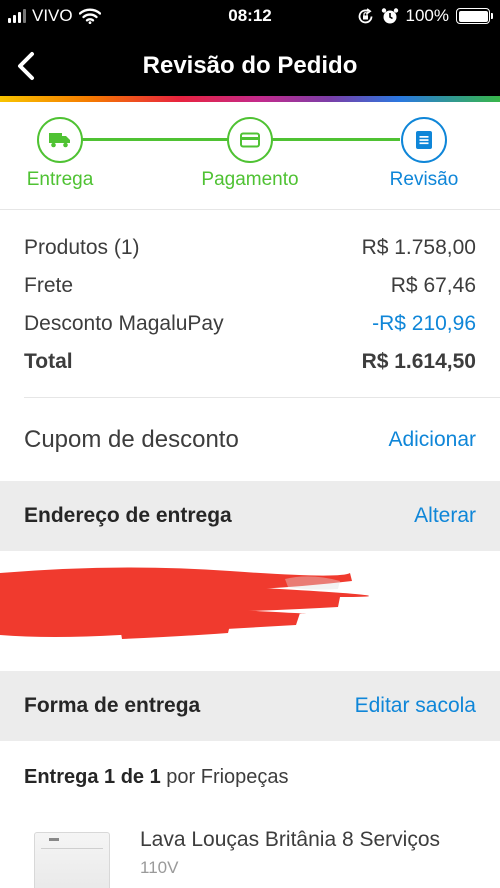 This screenshot has height=888, width=500. Describe the element at coordinates (60, 179) in the screenshot. I see `step-label-entrega: Entrega` at that location.